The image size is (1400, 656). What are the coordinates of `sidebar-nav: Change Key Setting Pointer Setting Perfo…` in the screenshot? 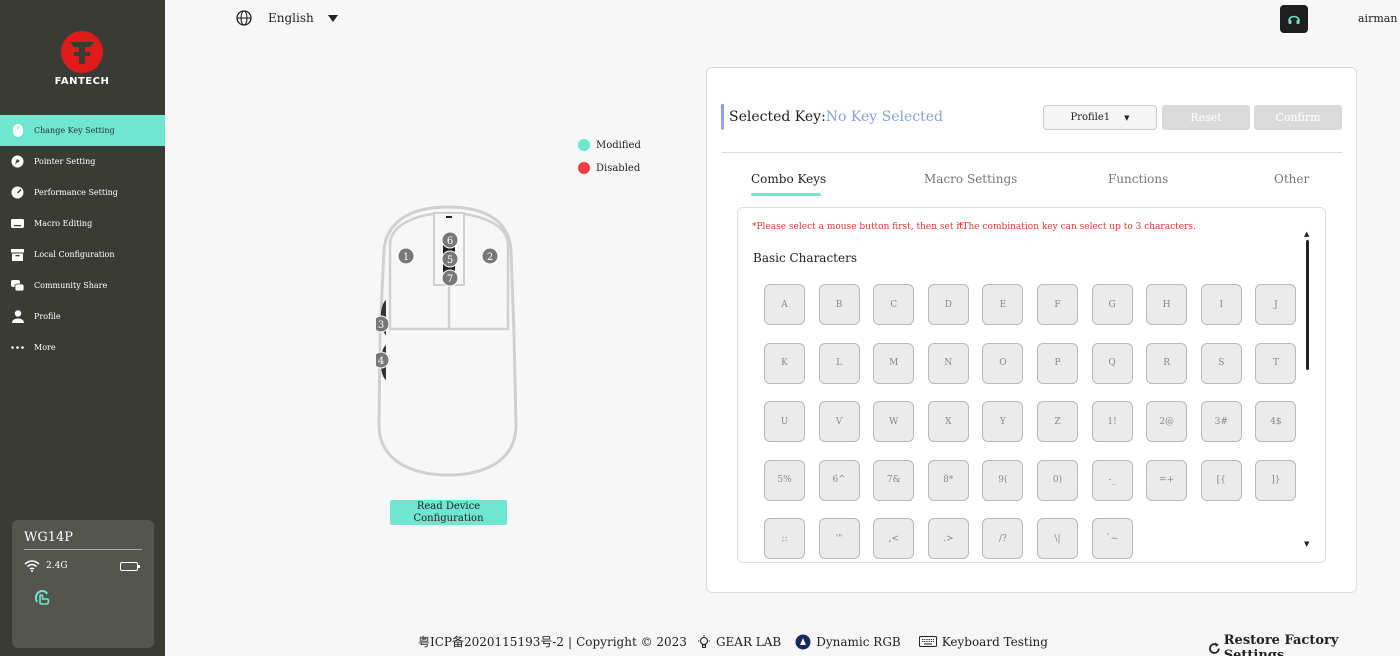 It's located at (82, 239).